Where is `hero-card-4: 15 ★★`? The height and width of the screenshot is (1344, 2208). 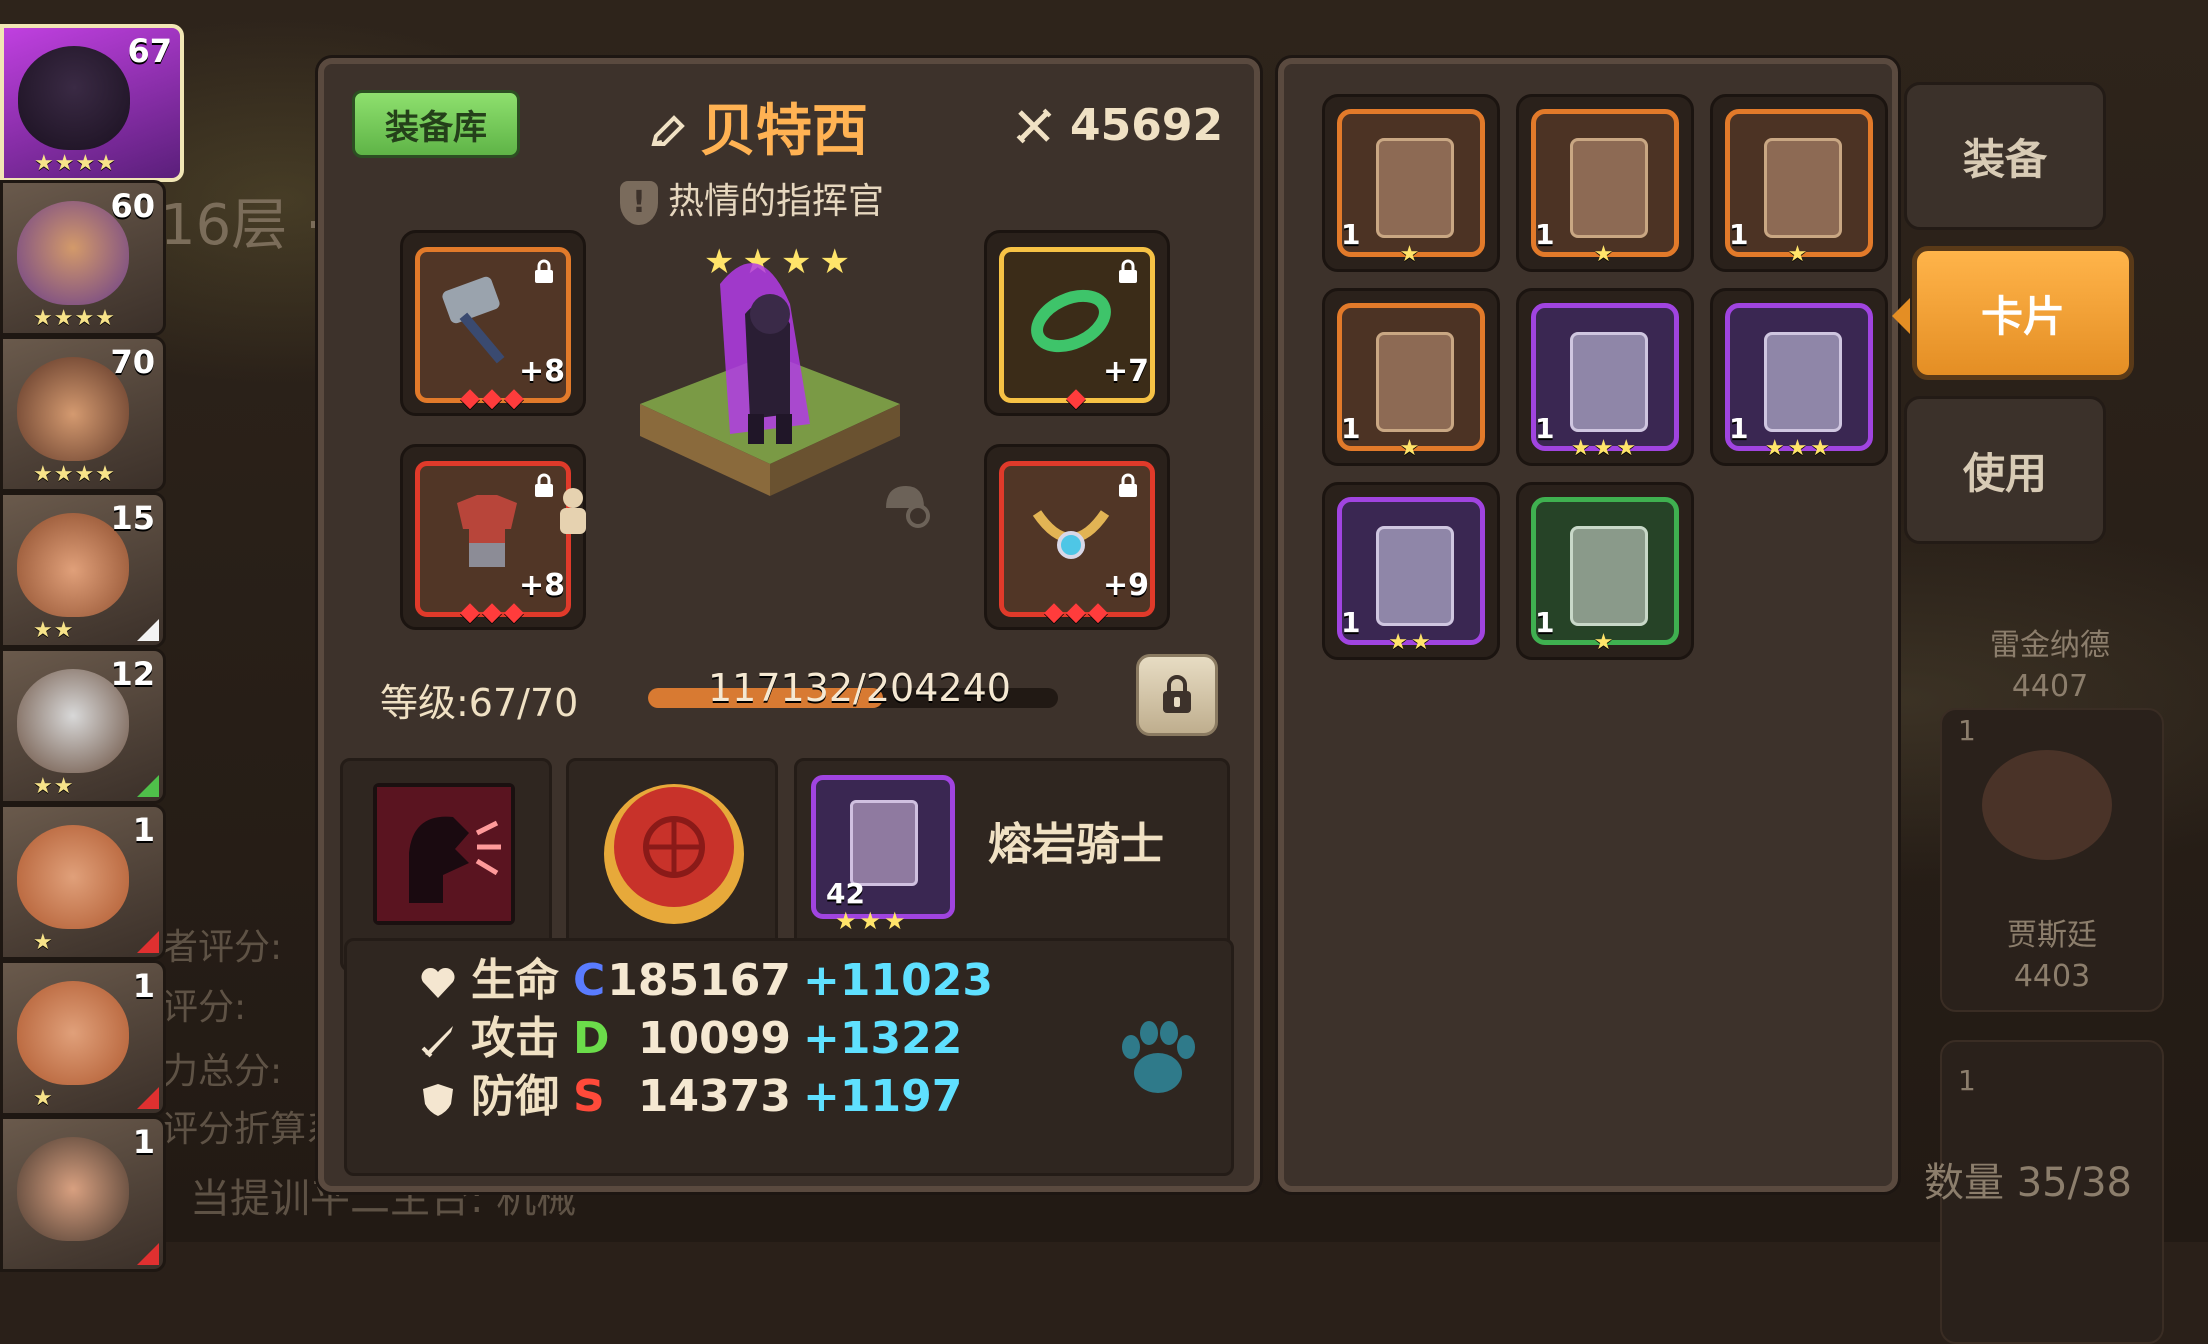 hero-card-4: 15 ★★ is located at coordinates (83, 570).